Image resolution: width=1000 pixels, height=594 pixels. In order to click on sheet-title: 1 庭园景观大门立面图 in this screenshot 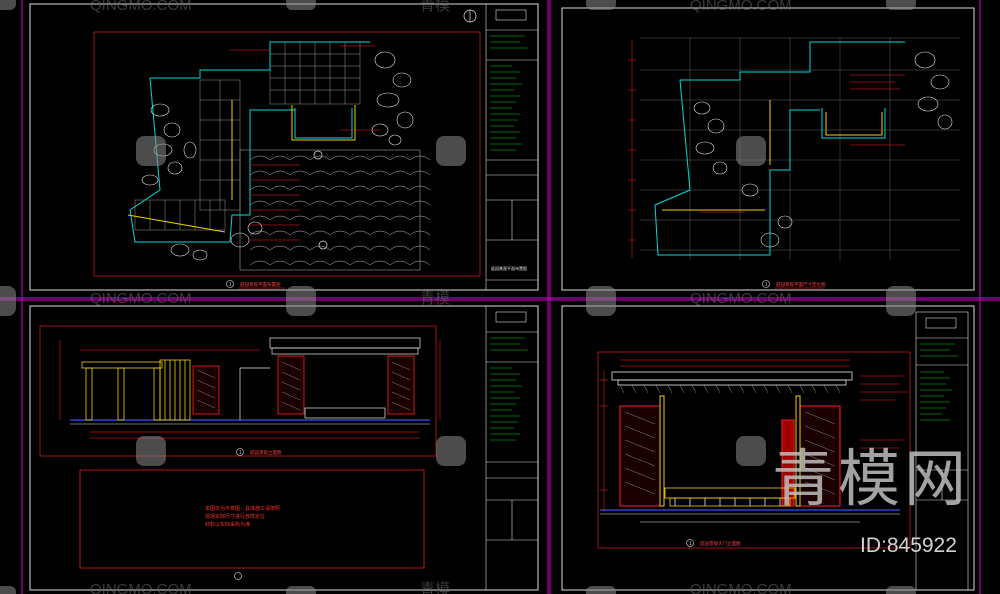, I will do `click(713, 543)`.